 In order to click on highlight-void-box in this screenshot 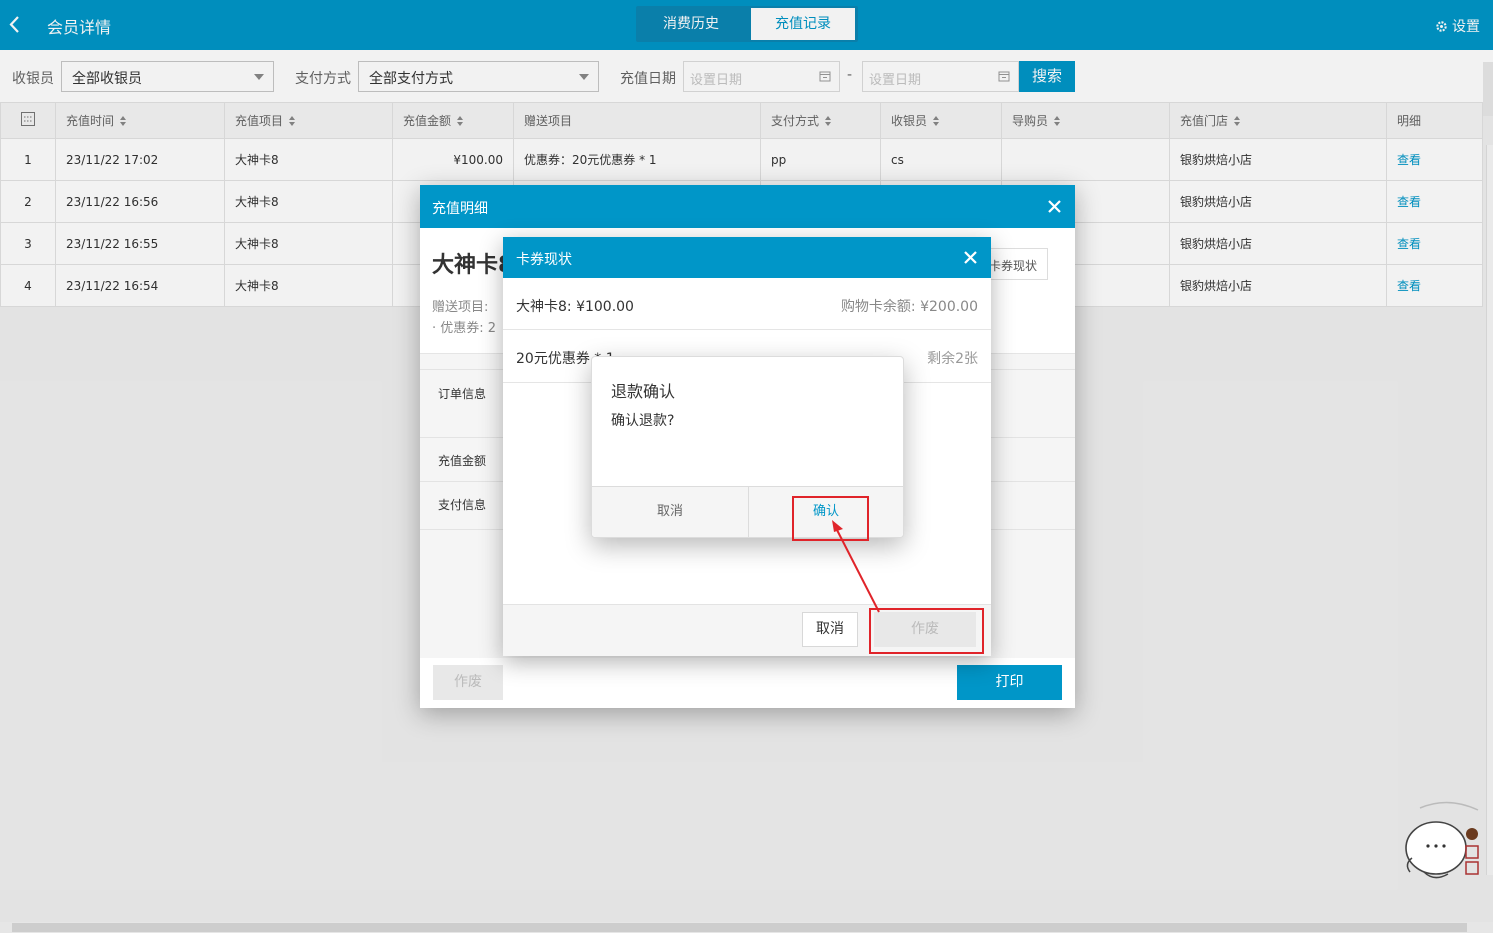, I will do `click(926, 631)`.